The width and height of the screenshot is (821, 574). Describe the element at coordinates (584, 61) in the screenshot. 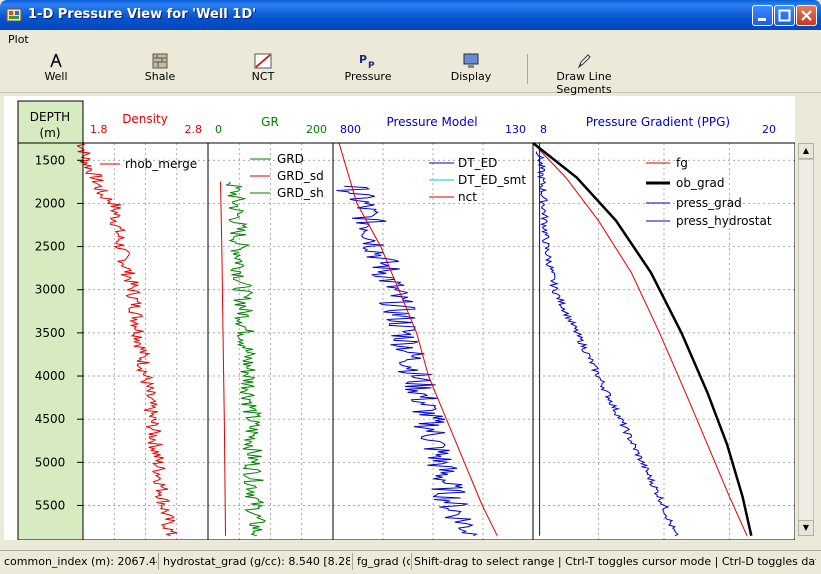

I see `pencil-icon` at that location.